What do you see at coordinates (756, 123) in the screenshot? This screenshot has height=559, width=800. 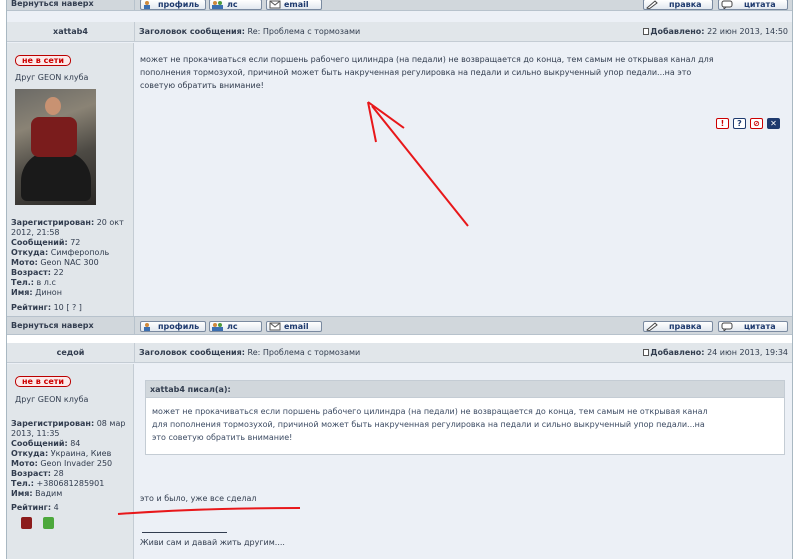 I see `warn-button: ⊘` at bounding box center [756, 123].